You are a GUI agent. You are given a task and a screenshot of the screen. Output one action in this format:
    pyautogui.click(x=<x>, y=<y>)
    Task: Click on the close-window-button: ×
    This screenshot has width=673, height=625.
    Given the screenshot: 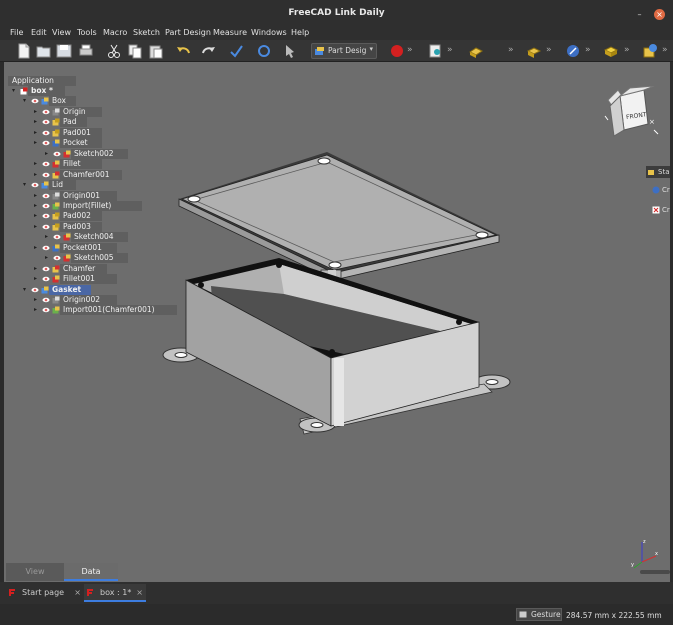 What is the action you would take?
    pyautogui.click(x=659, y=14)
    